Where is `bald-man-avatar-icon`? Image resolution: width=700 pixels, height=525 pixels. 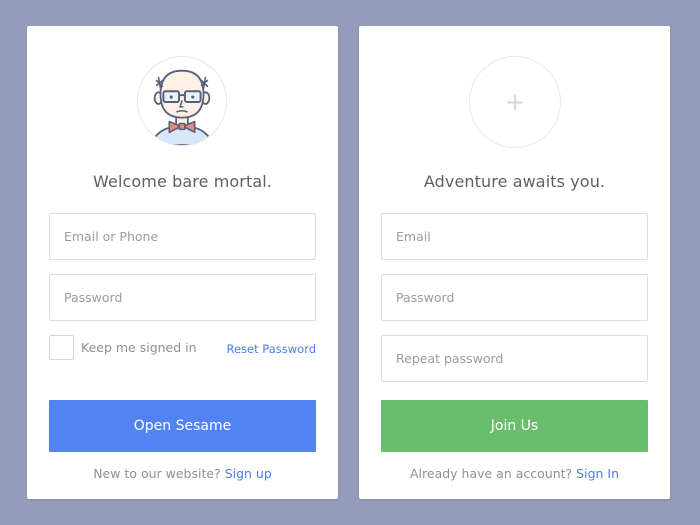 bald-man-avatar-icon is located at coordinates (182, 107).